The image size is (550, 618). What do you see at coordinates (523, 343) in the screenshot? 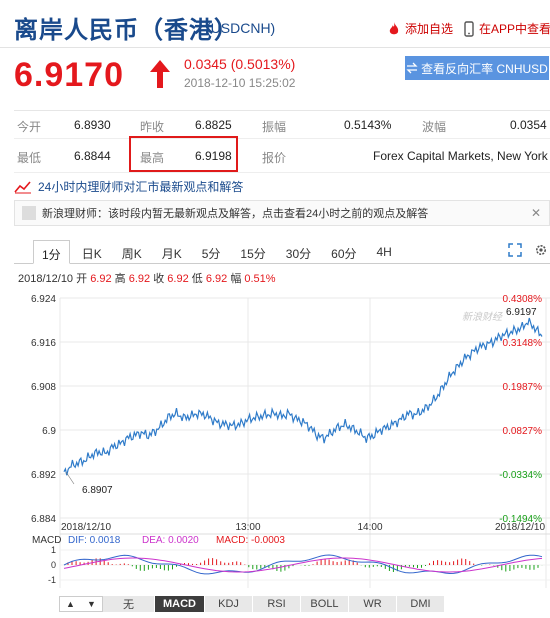
I see `y-pct-tick-label: 0.3148%` at bounding box center [523, 343].